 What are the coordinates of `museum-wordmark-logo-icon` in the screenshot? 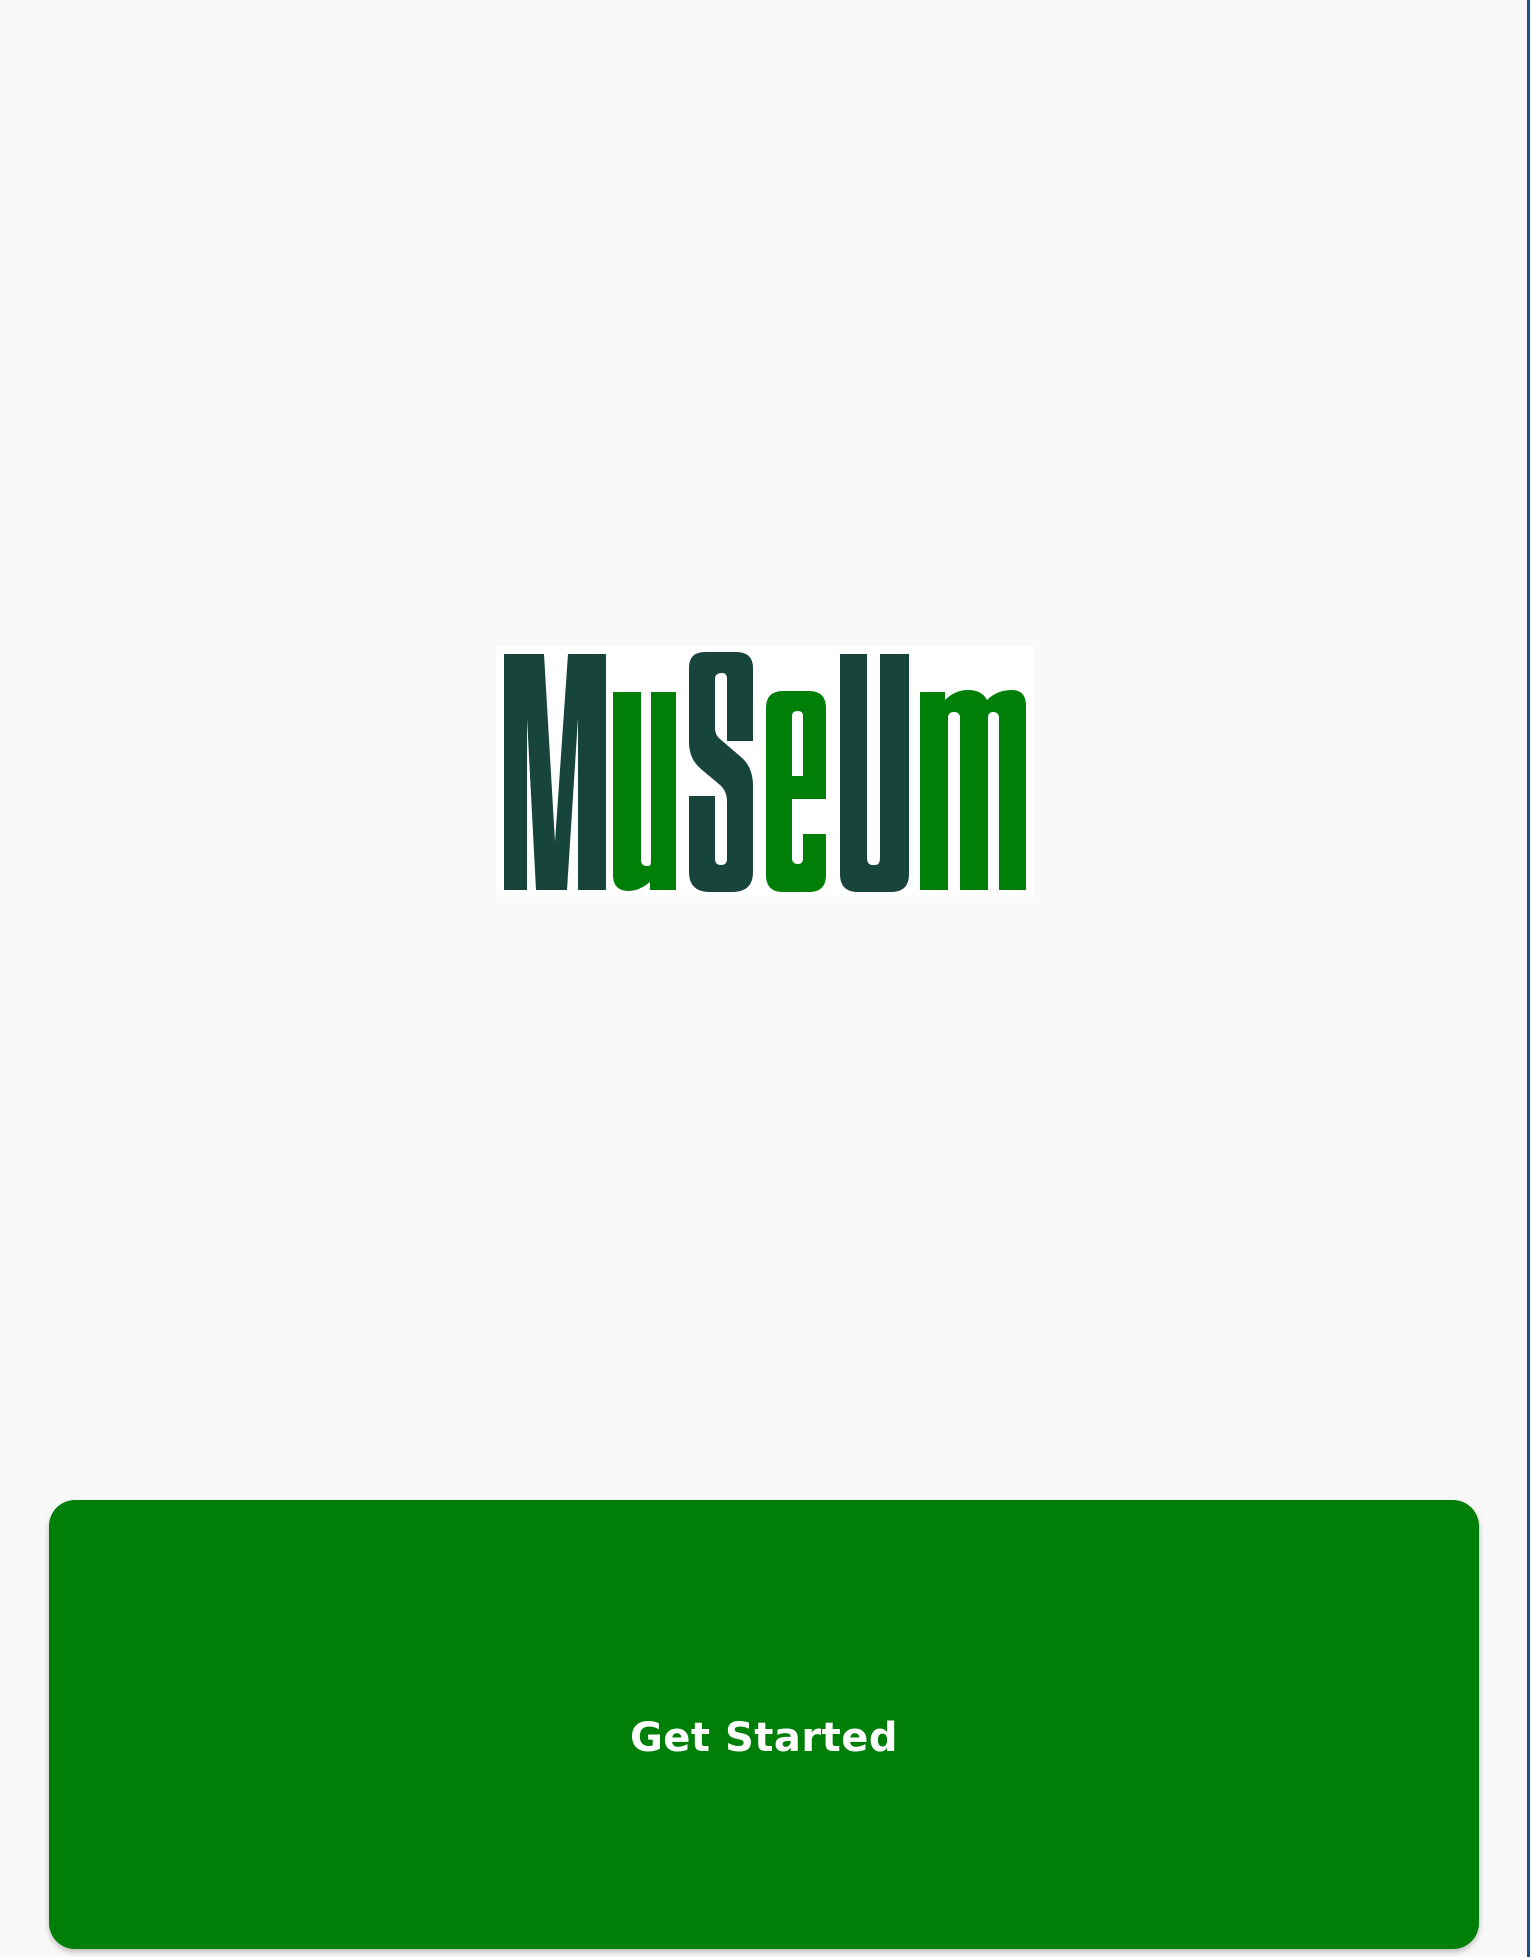 It's located at (765, 772).